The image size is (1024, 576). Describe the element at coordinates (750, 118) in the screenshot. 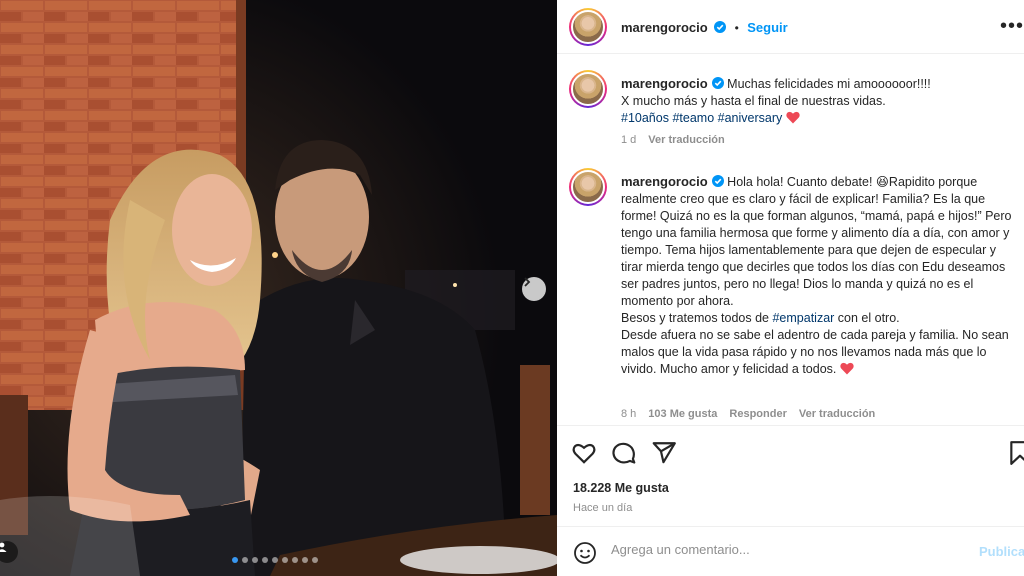

I see `hashtag-aniversary: #aniversary` at that location.